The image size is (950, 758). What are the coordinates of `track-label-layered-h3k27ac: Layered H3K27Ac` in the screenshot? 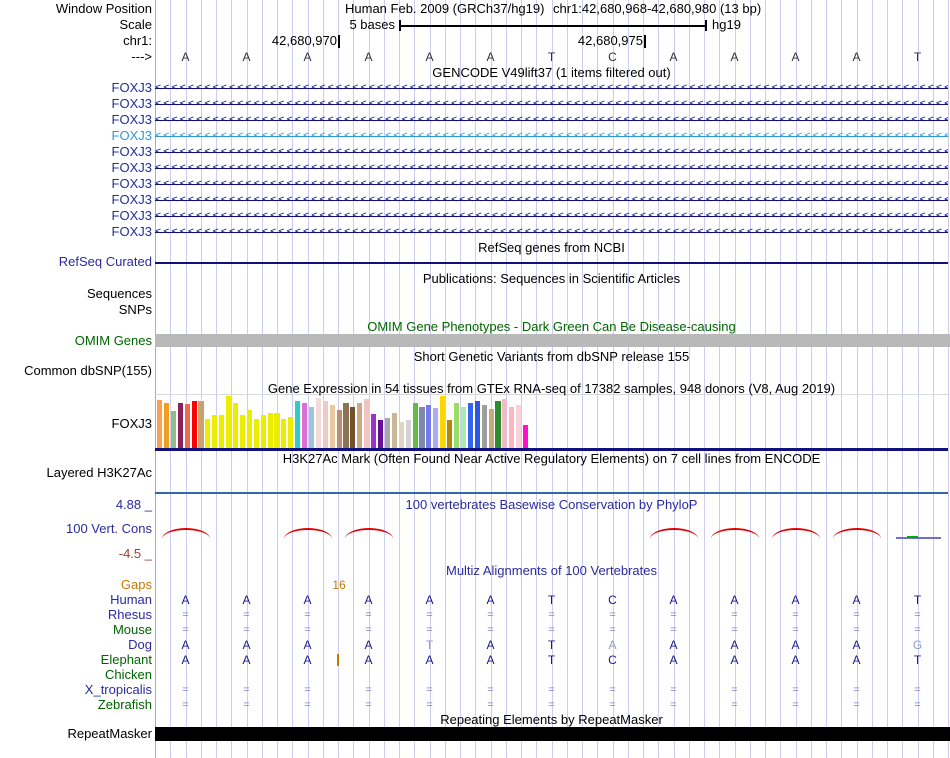 It's located at (99, 473).